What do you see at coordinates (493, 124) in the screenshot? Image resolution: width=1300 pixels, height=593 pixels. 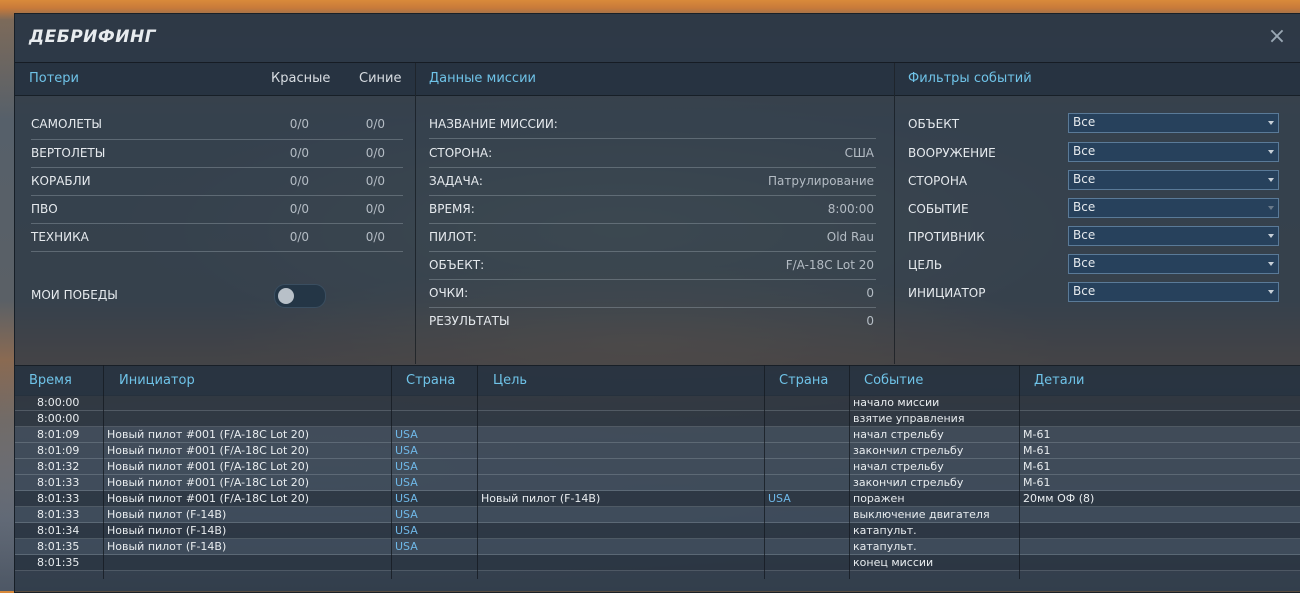 I see `mission-label: НАЗВАНИЕ МИССИИ:` at bounding box center [493, 124].